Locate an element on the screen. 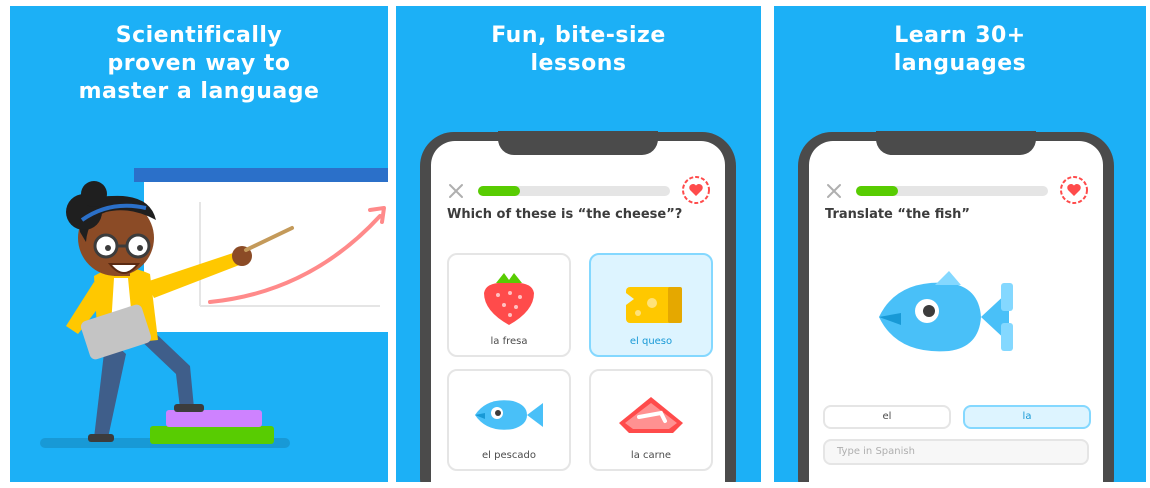  option-card-cheese: el queso is located at coordinates (651, 305).